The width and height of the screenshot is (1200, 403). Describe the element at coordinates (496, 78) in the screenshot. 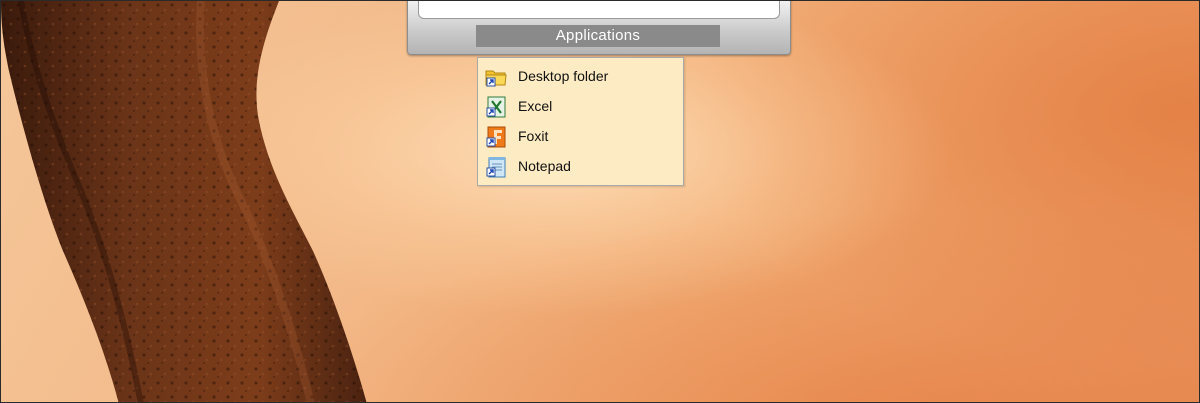

I see `folder-shortcut-icon` at that location.